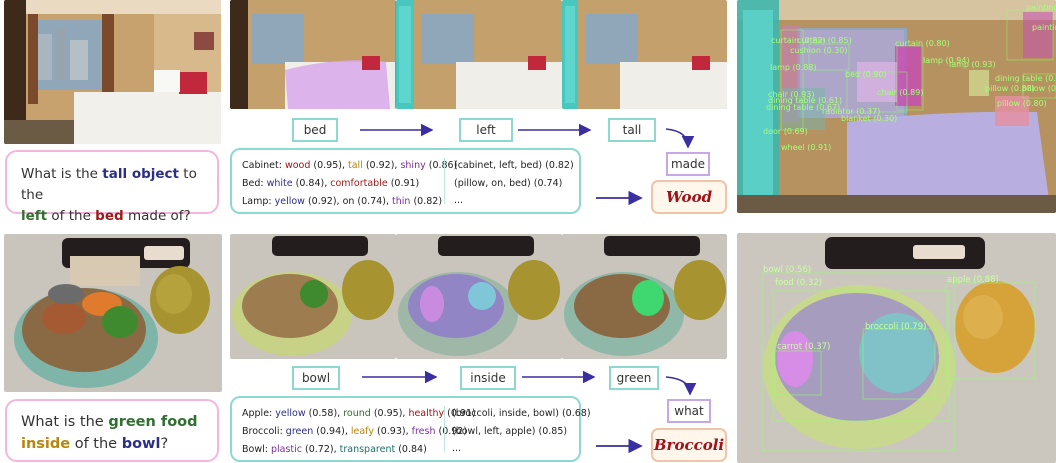  Describe the element at coordinates (141, 444) in the screenshot. I see `question-reference-word: bowl` at that location.